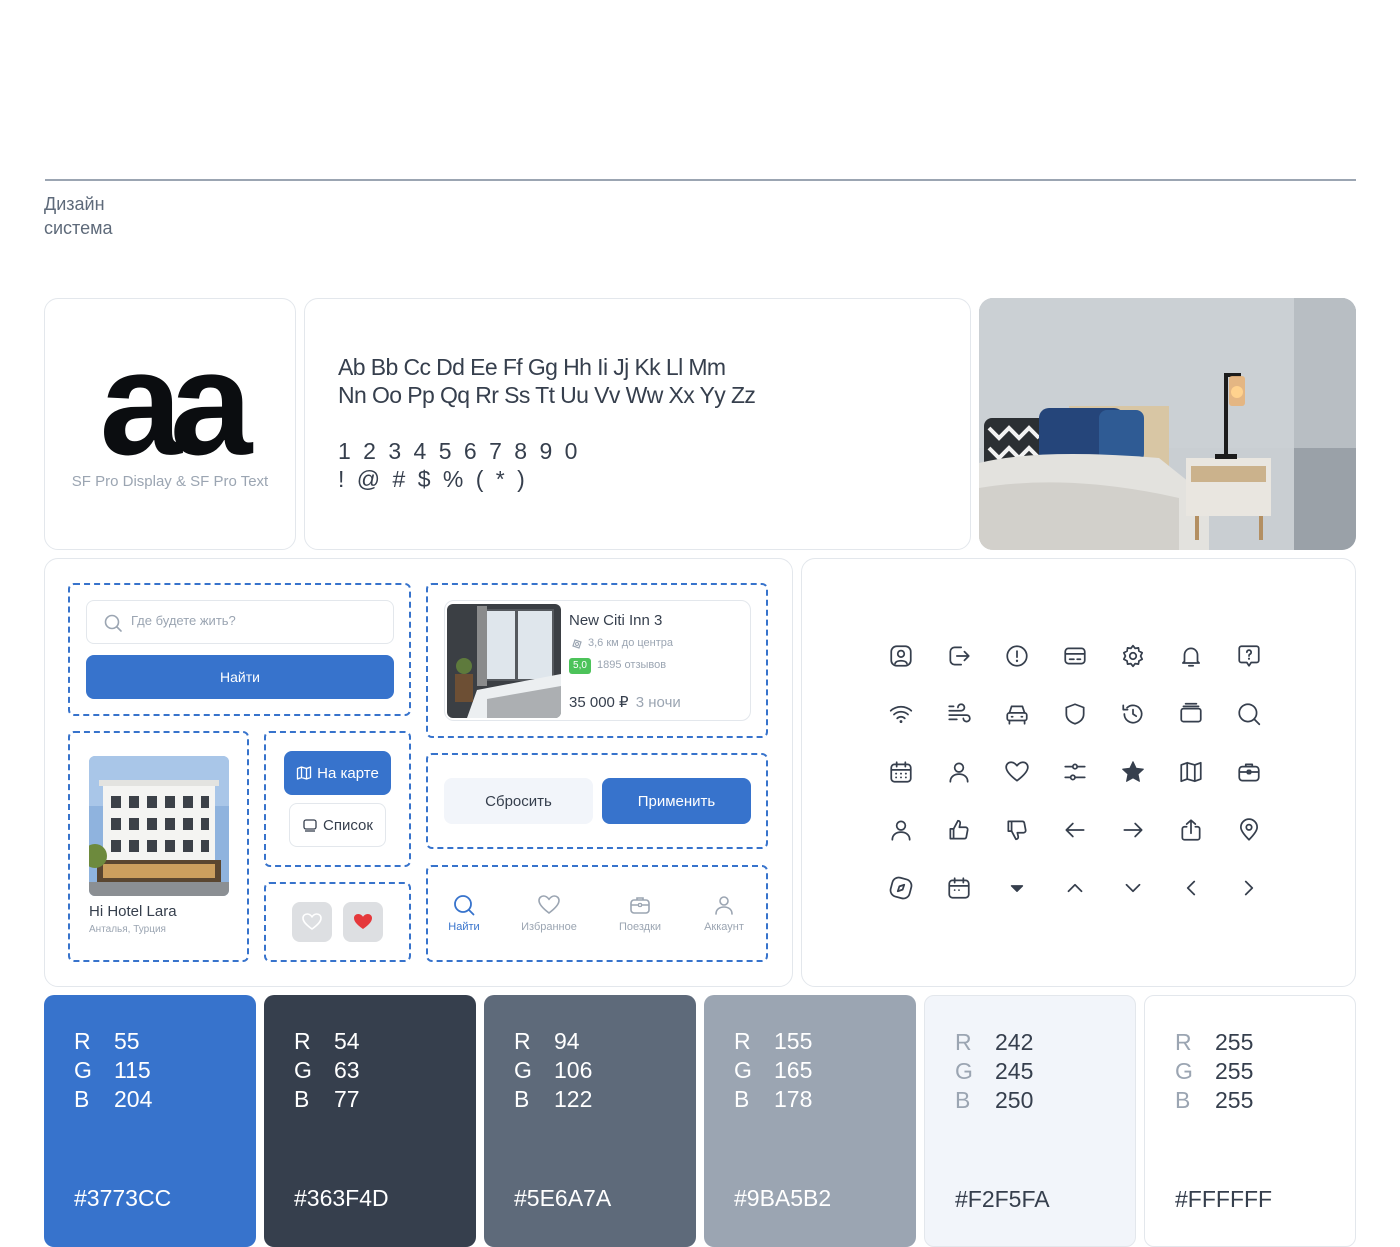 The width and height of the screenshot is (1400, 1247). I want to click on tab-search: Найти, so click(464, 913).